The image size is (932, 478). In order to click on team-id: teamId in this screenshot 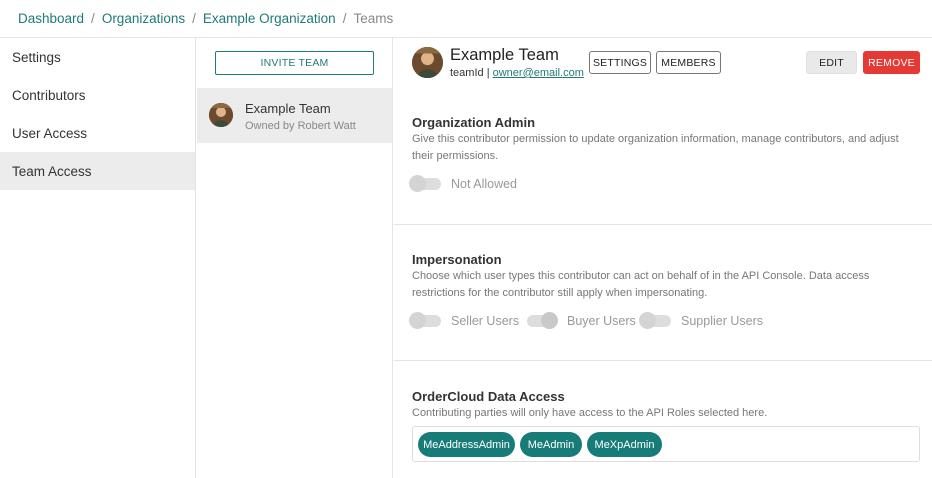, I will do `click(467, 73)`.